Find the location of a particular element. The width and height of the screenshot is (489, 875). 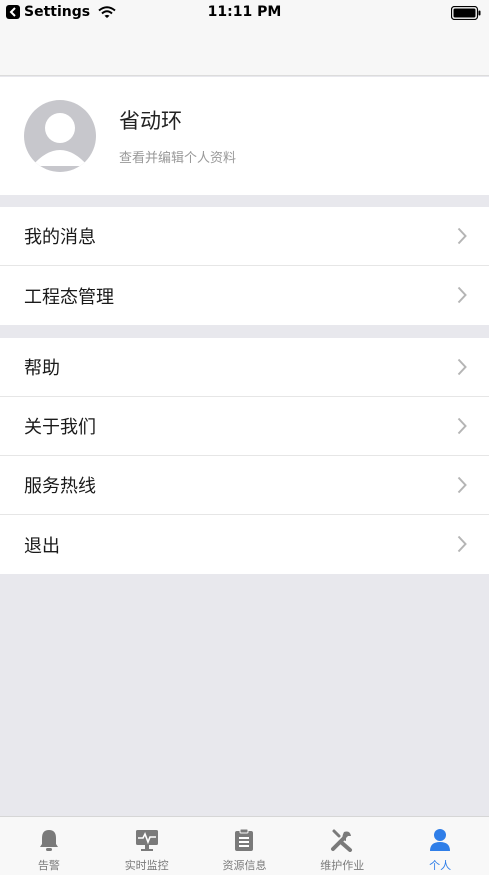

battery-icon is located at coordinates (465, 14).